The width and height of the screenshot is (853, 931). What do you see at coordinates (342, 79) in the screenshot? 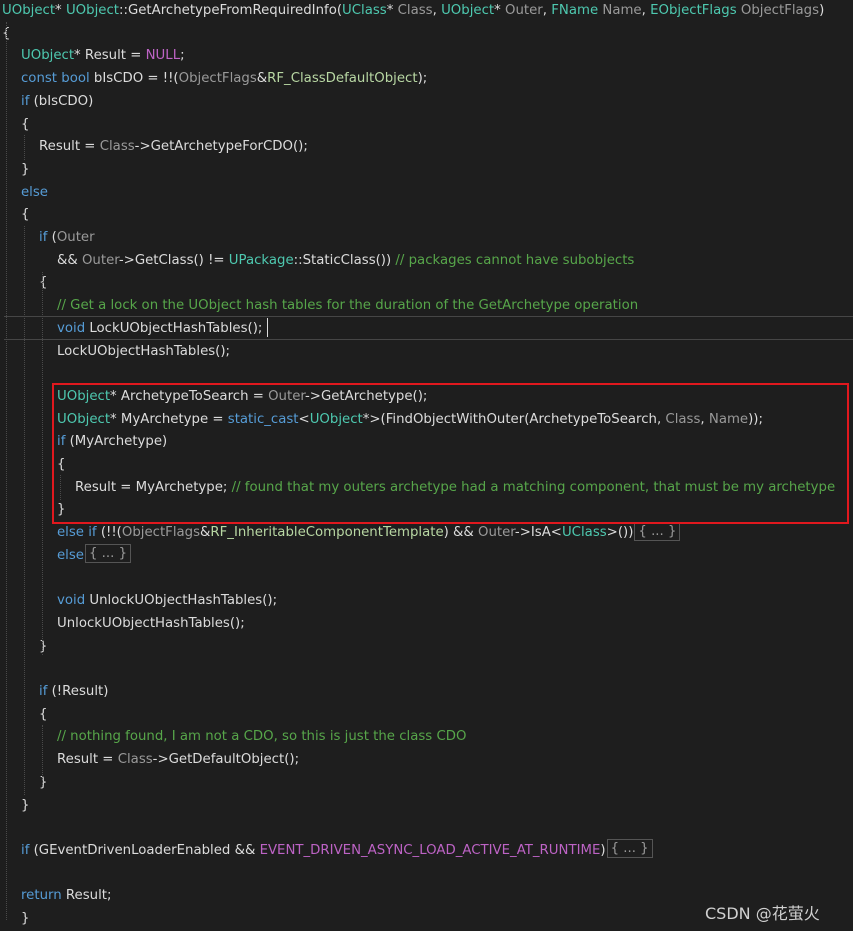
I see `code-token: RF_ClassDefaultObject` at bounding box center [342, 79].